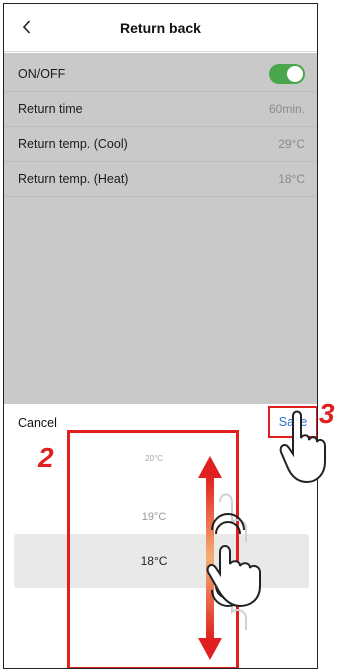 This screenshot has width=339, height=672. I want to click on page-title: Return back, so click(160, 28).